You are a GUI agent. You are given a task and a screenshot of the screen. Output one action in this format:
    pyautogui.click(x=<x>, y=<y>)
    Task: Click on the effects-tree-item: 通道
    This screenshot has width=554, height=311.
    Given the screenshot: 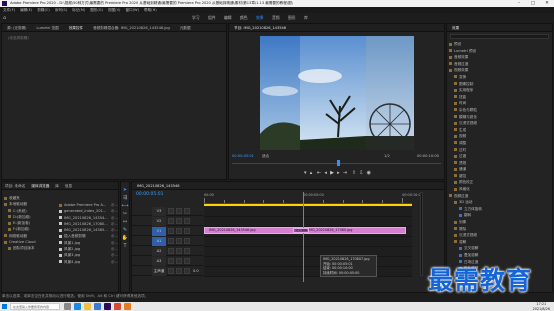 What is the action you would take?
    pyautogui.click(x=500, y=169)
    